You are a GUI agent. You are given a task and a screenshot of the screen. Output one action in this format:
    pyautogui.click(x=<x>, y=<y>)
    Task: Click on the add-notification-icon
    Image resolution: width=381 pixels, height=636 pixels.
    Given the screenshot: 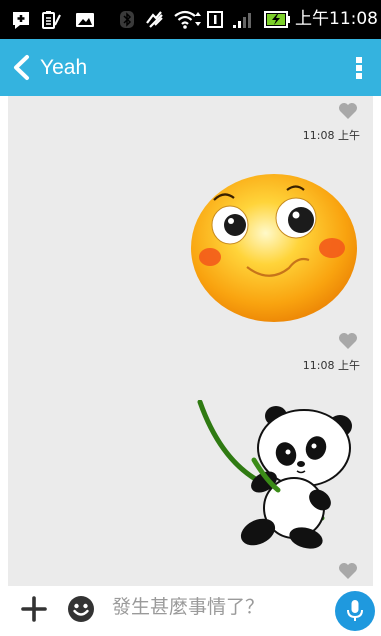 What is the action you would take?
    pyautogui.click(x=21, y=19)
    